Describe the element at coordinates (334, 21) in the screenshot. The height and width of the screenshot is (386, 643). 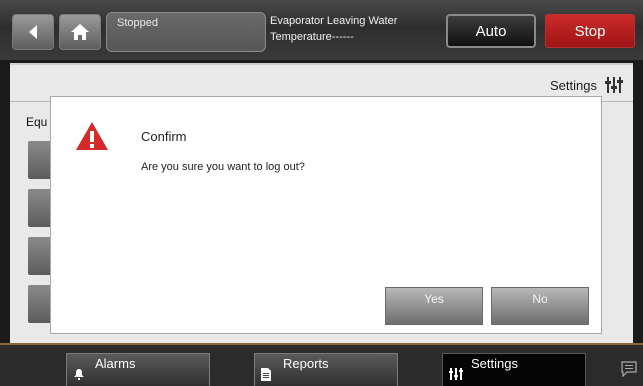
I see `evaporator-title: Evaporator Leaving Water` at that location.